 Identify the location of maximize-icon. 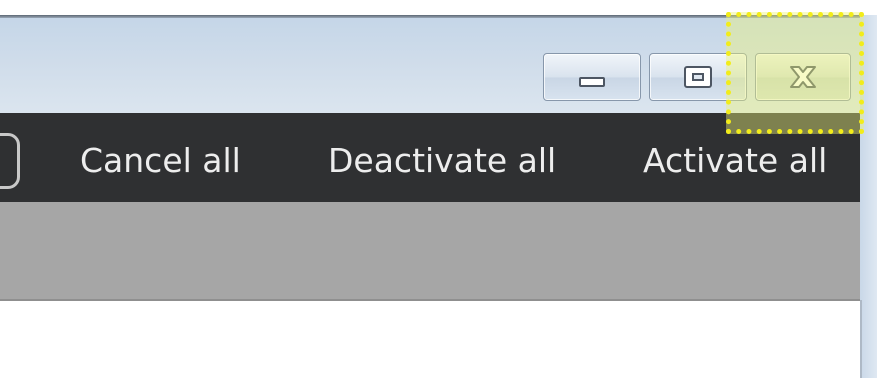
(698, 77).